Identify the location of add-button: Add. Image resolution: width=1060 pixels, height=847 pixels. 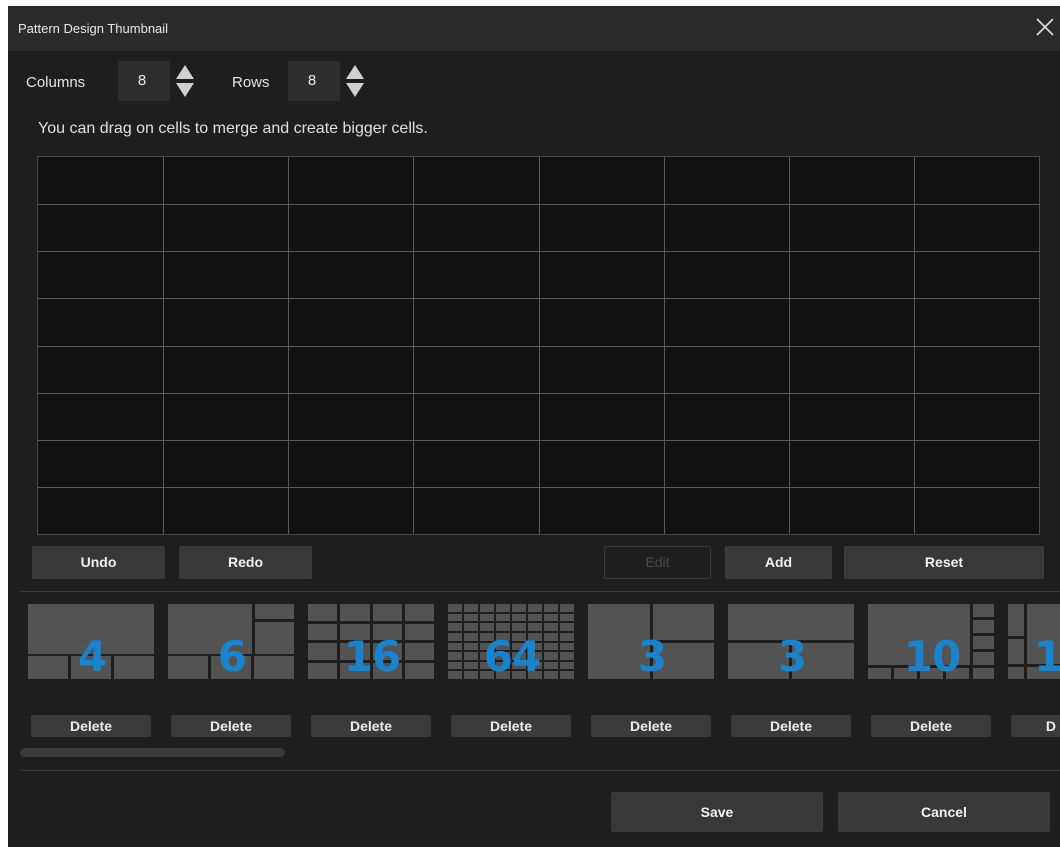
(778, 562).